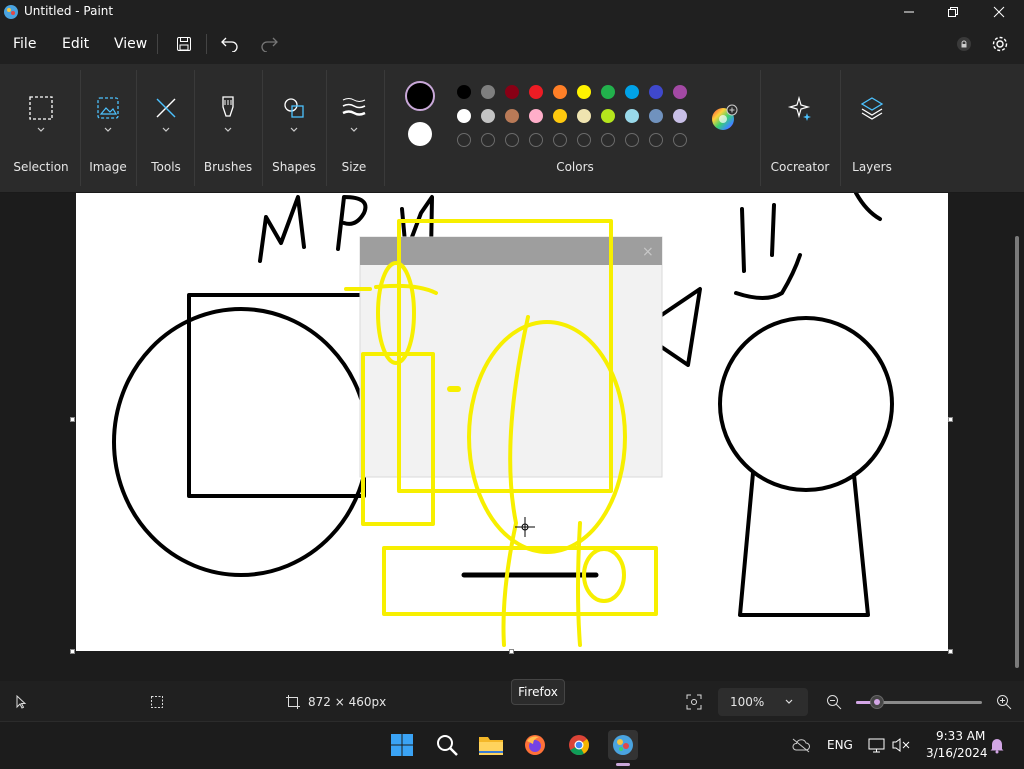 Image resolution: width=1024 pixels, height=769 pixels. Describe the element at coordinates (960, 736) in the screenshot. I see `clock-time: 9:33 AM` at that location.